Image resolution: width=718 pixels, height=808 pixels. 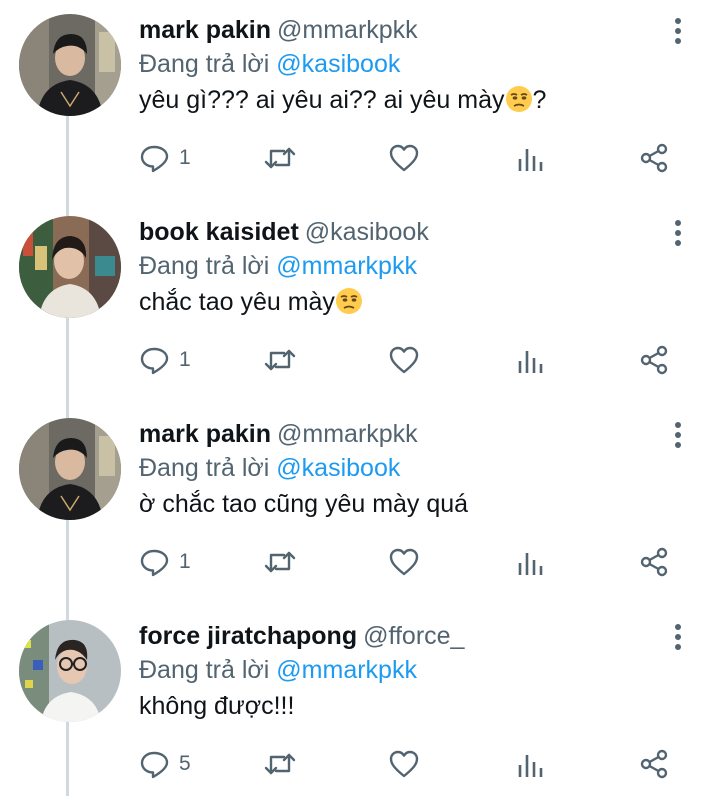 I want to click on reply-button: 5, so click(x=165, y=764).